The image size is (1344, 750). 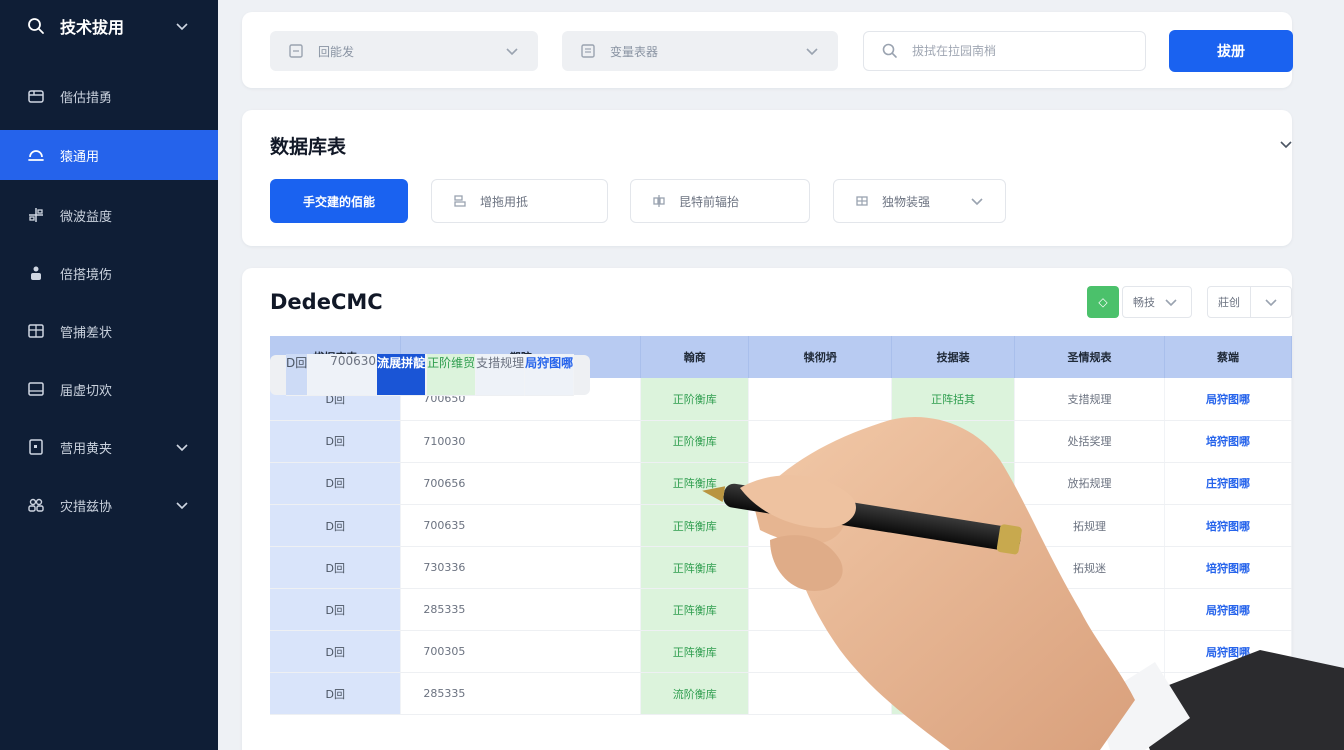 I want to click on database-title: 数据库表, so click(x=308, y=147).